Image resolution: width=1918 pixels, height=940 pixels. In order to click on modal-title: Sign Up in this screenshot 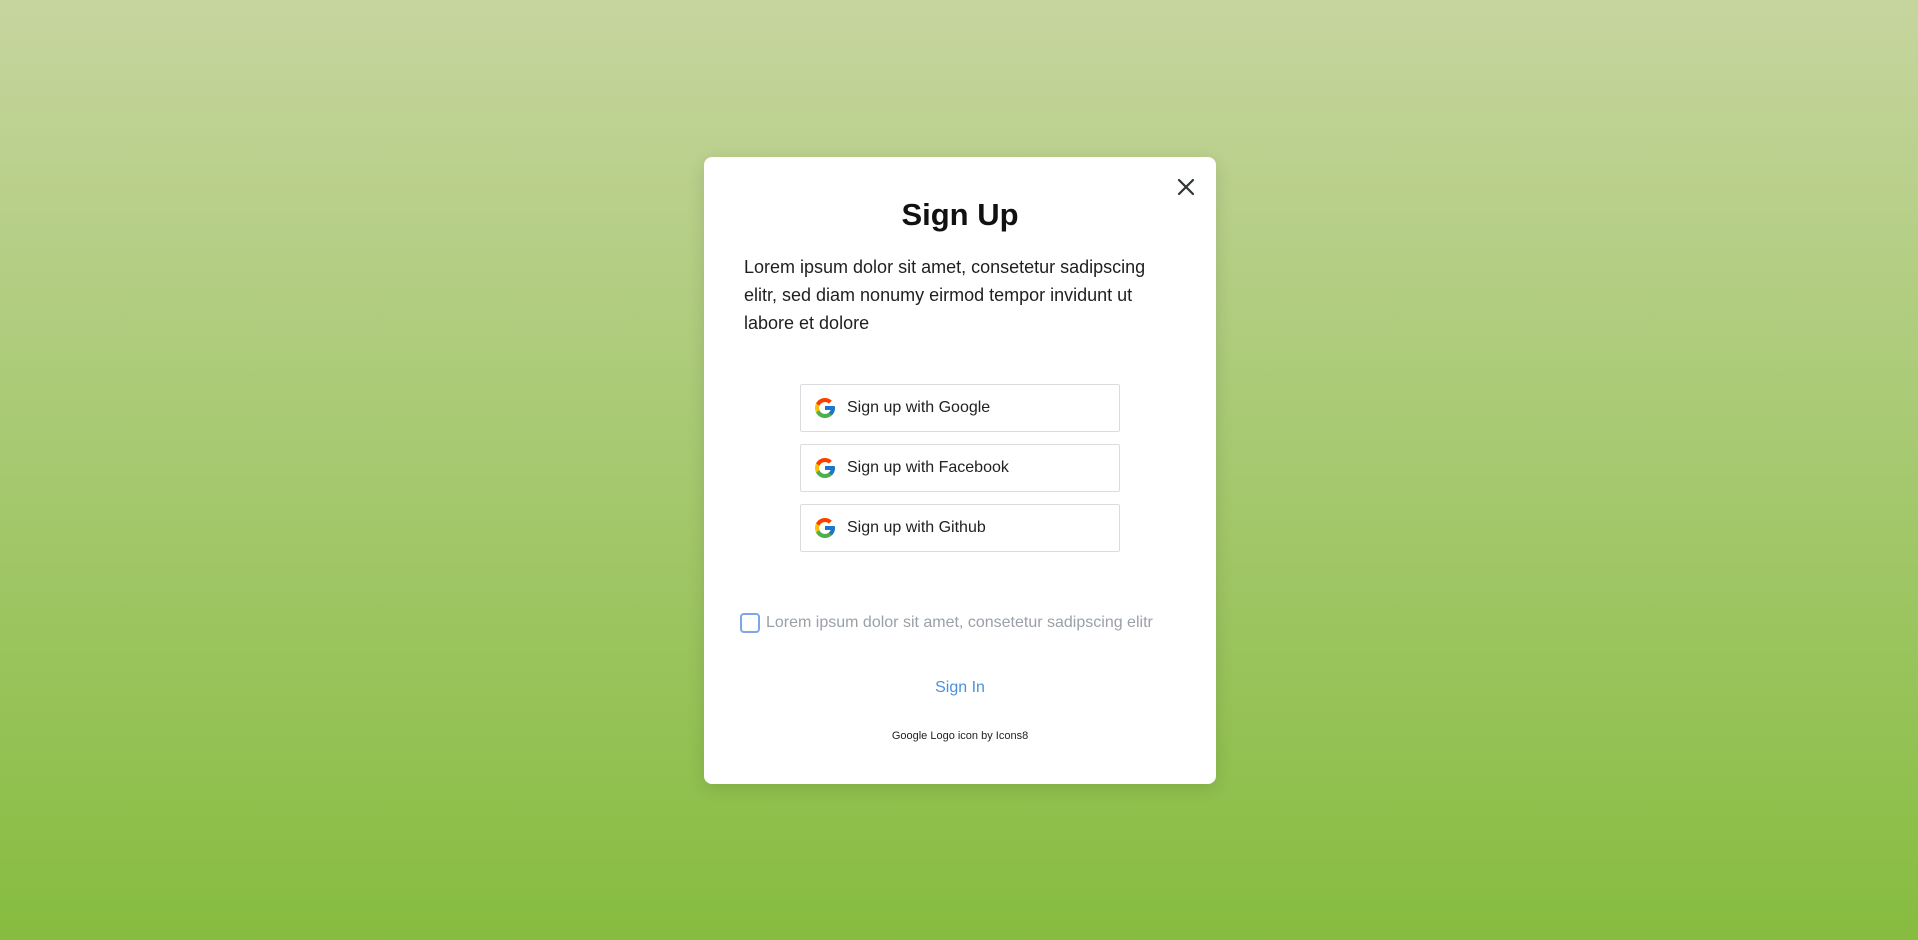, I will do `click(960, 214)`.